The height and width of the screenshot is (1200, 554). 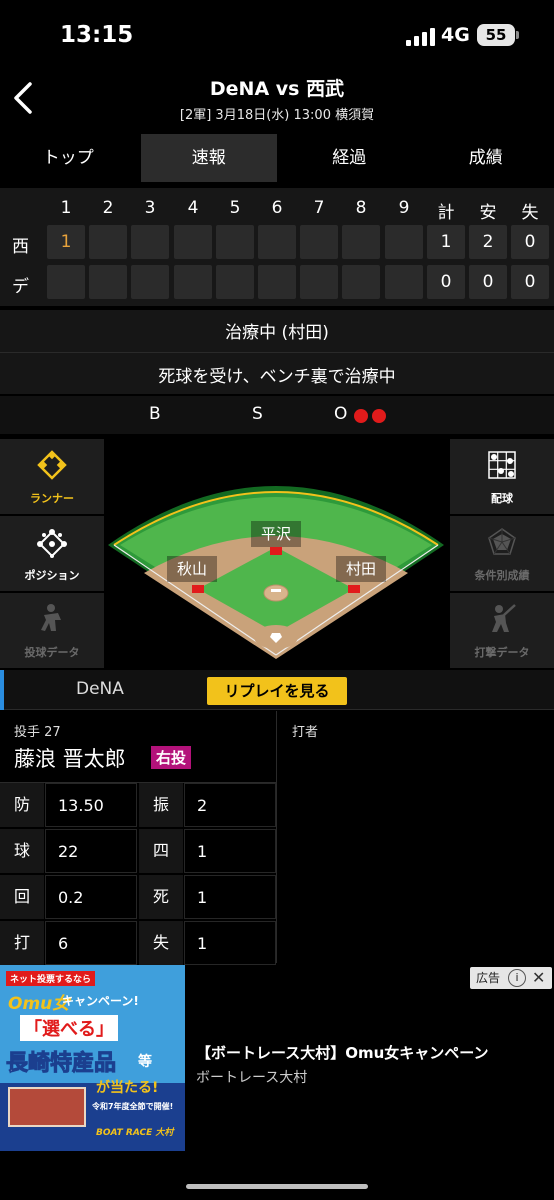 What do you see at coordinates (52, 498) in the screenshot?
I see `runner-view-label: ランナー` at bounding box center [52, 498].